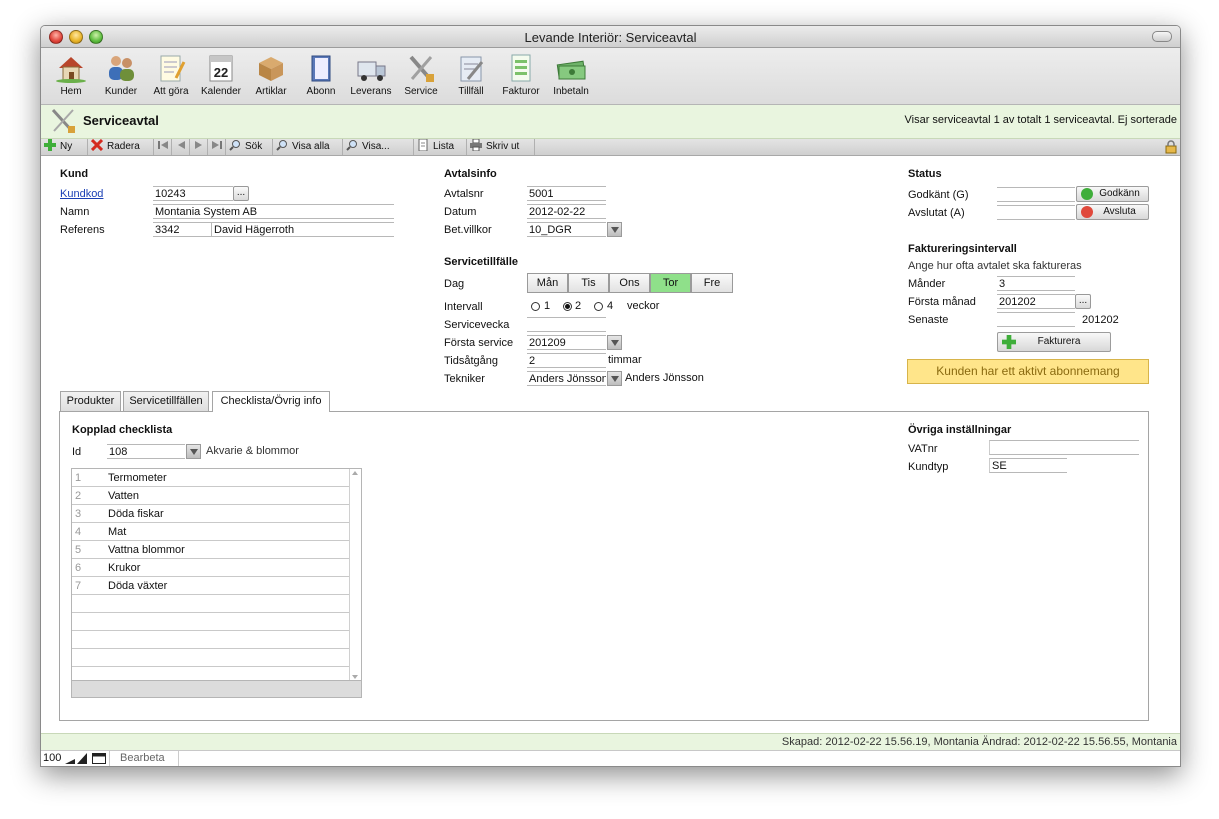  What do you see at coordinates (1036, 319) in the screenshot?
I see `senaste-field` at bounding box center [1036, 319].